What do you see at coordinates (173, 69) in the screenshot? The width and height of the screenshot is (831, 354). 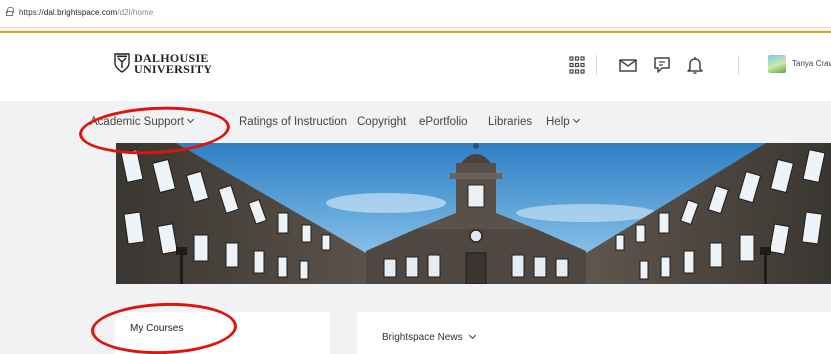 I see `logo-line-2: UNIVERSITY` at bounding box center [173, 69].